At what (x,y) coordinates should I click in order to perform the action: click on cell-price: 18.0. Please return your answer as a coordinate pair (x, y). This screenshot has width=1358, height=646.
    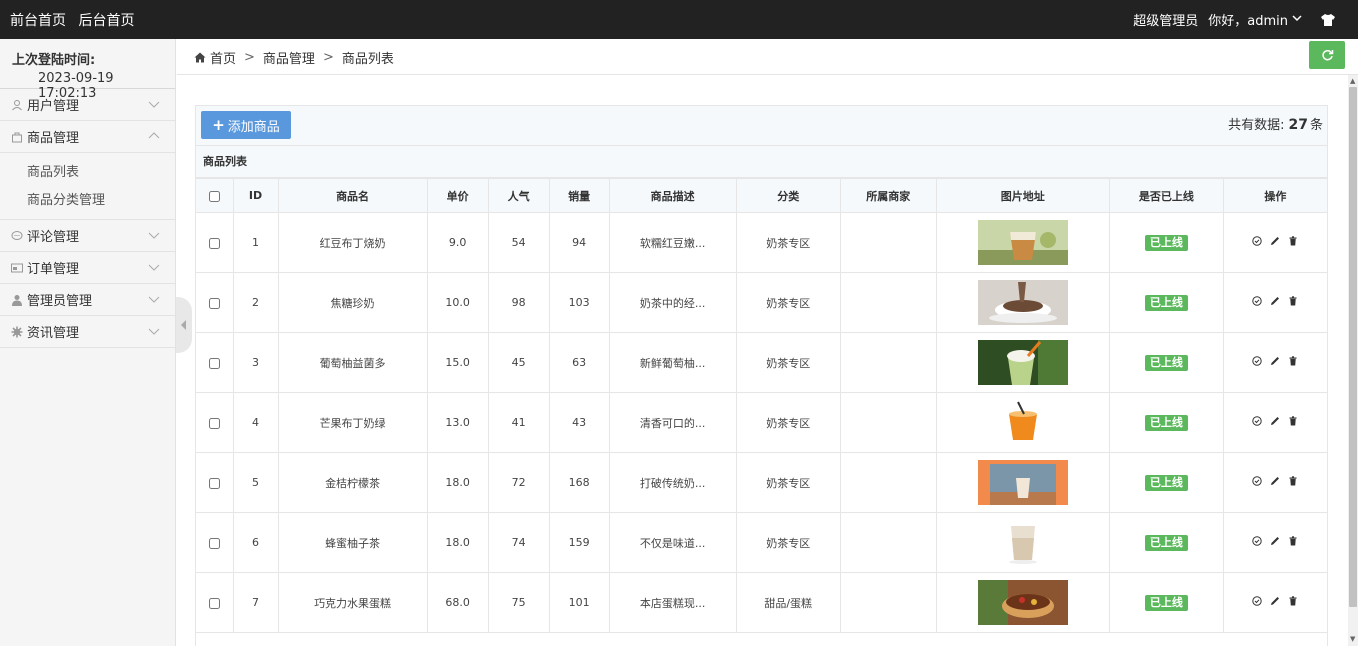
    Looking at the image, I should click on (457, 542).